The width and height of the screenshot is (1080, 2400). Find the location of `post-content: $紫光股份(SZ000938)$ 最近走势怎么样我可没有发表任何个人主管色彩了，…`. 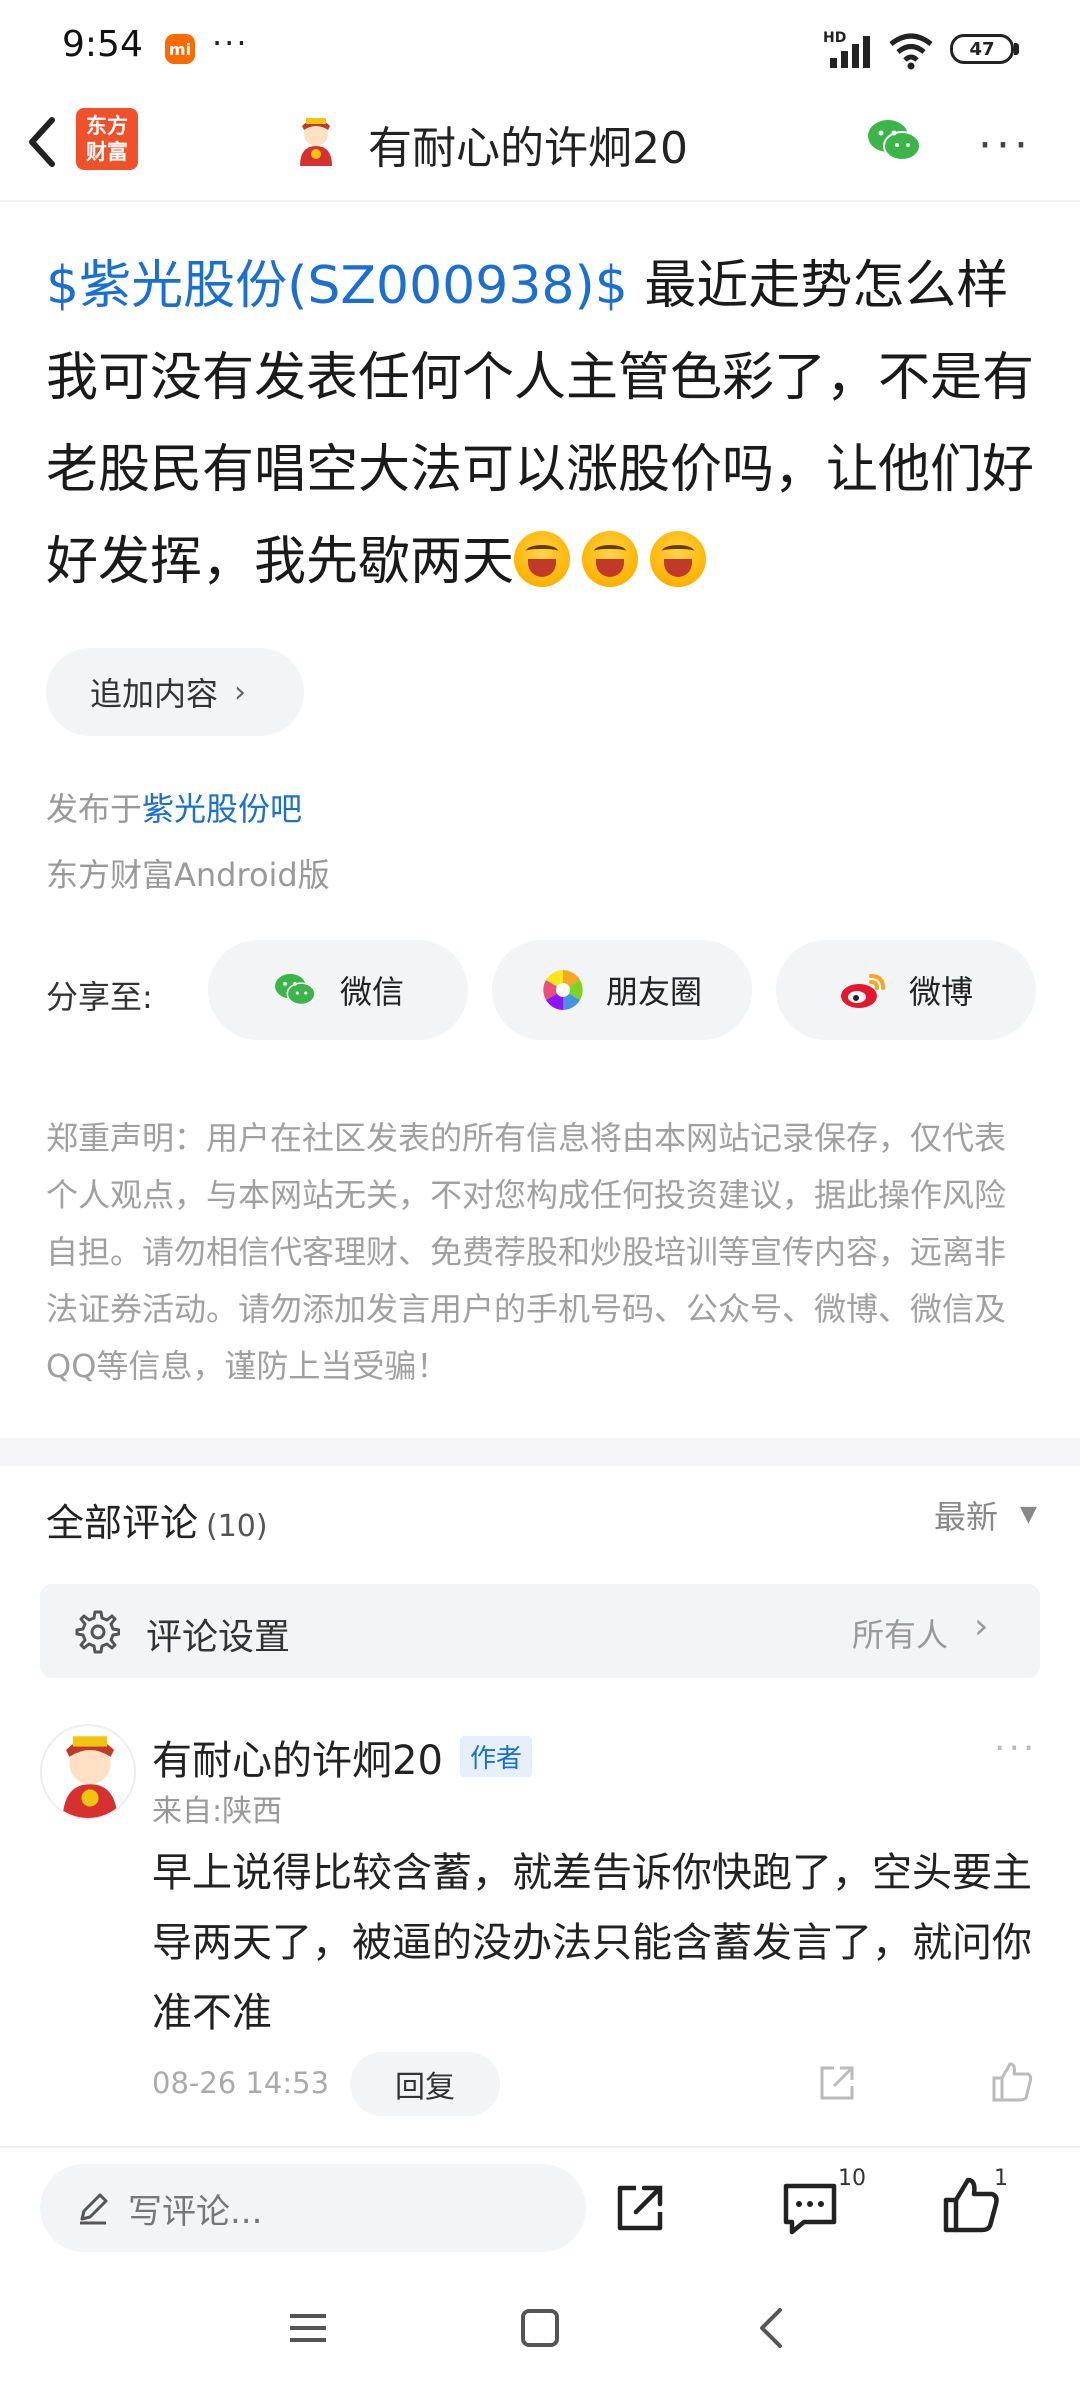

post-content: $紫光股份(SZ000938)$ 最近走势怎么样我可没有发表任何个人主管色彩了，… is located at coordinates (546, 424).